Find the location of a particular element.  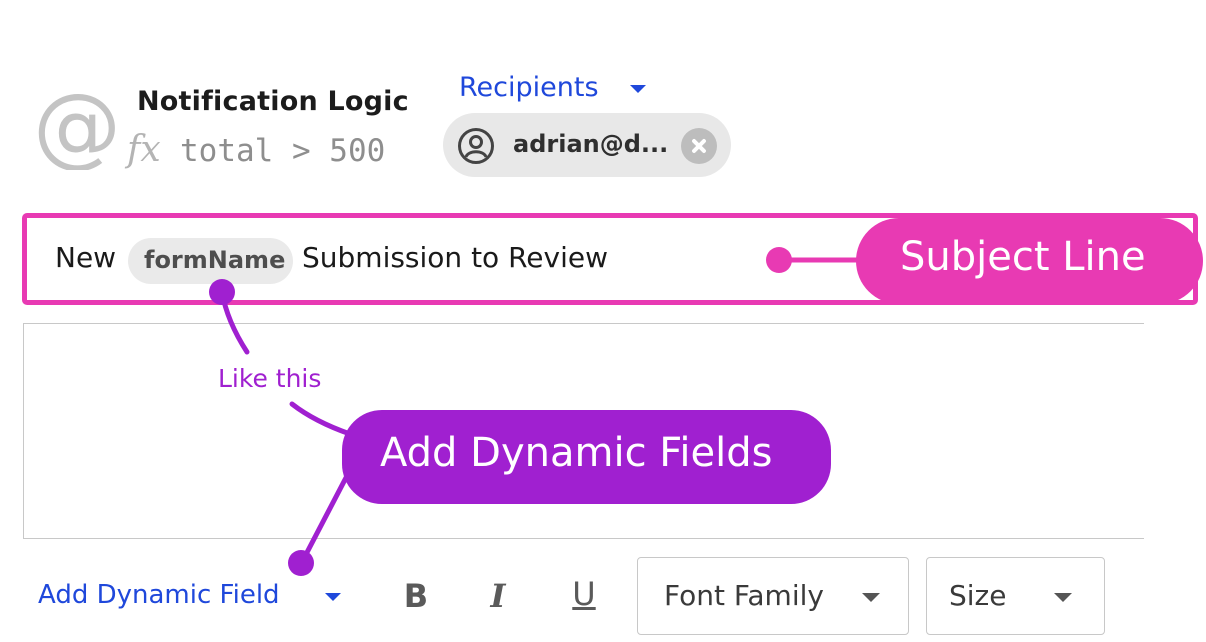

add-dynamic-fields-callout-label: Add Dynamic Fields is located at coordinates (576, 453).